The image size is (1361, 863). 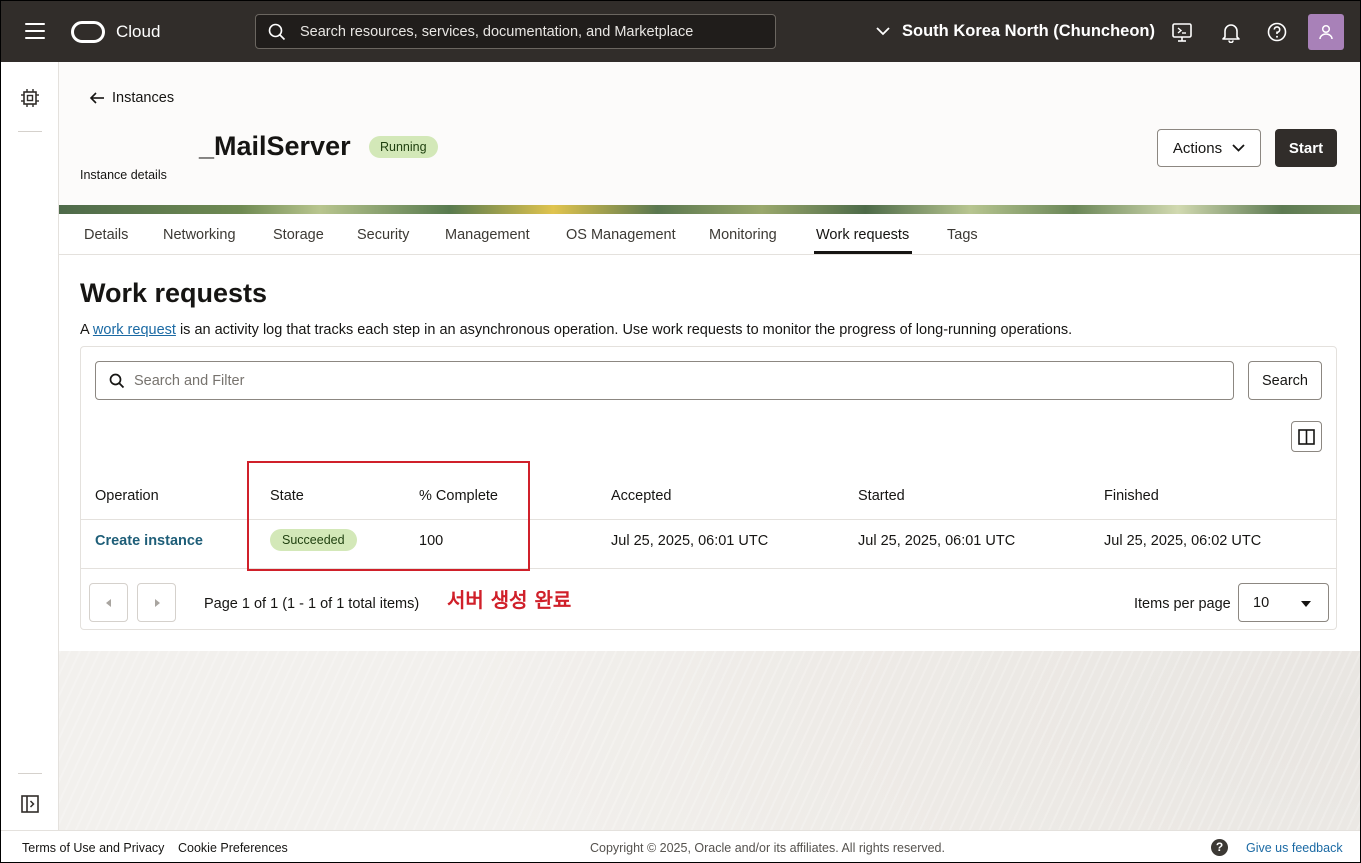 What do you see at coordinates (86, 330) in the screenshot?
I see `description-prefix: A` at bounding box center [86, 330].